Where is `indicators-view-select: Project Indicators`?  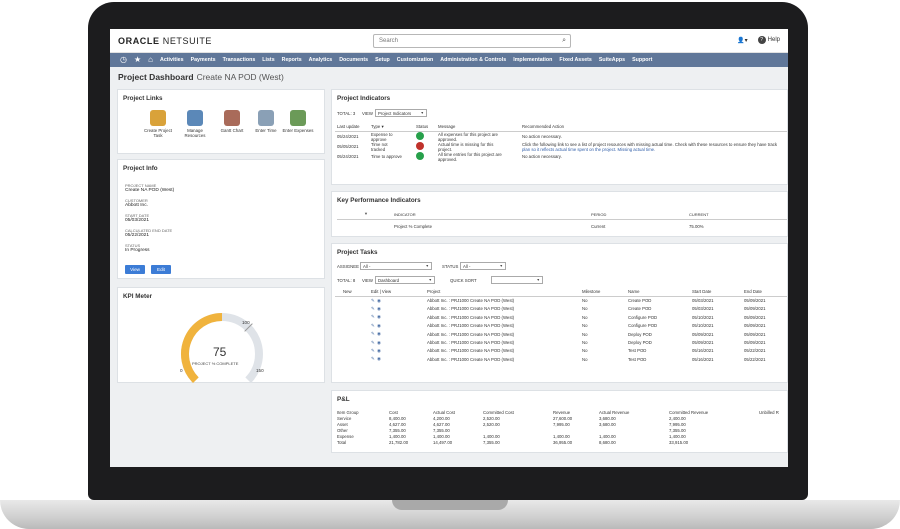
indicators-view-select: Project Indicators is located at coordinates (401, 113).